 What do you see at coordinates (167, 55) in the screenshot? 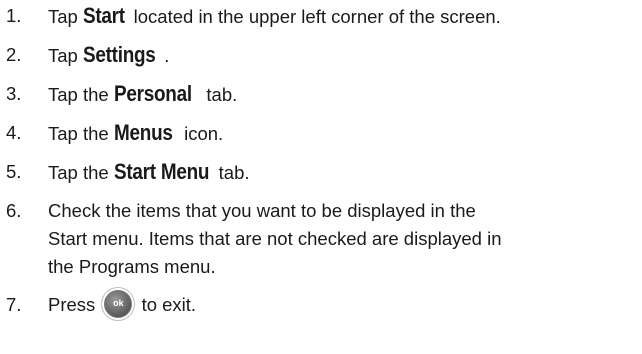
I see `step-text-post: .` at bounding box center [167, 55].